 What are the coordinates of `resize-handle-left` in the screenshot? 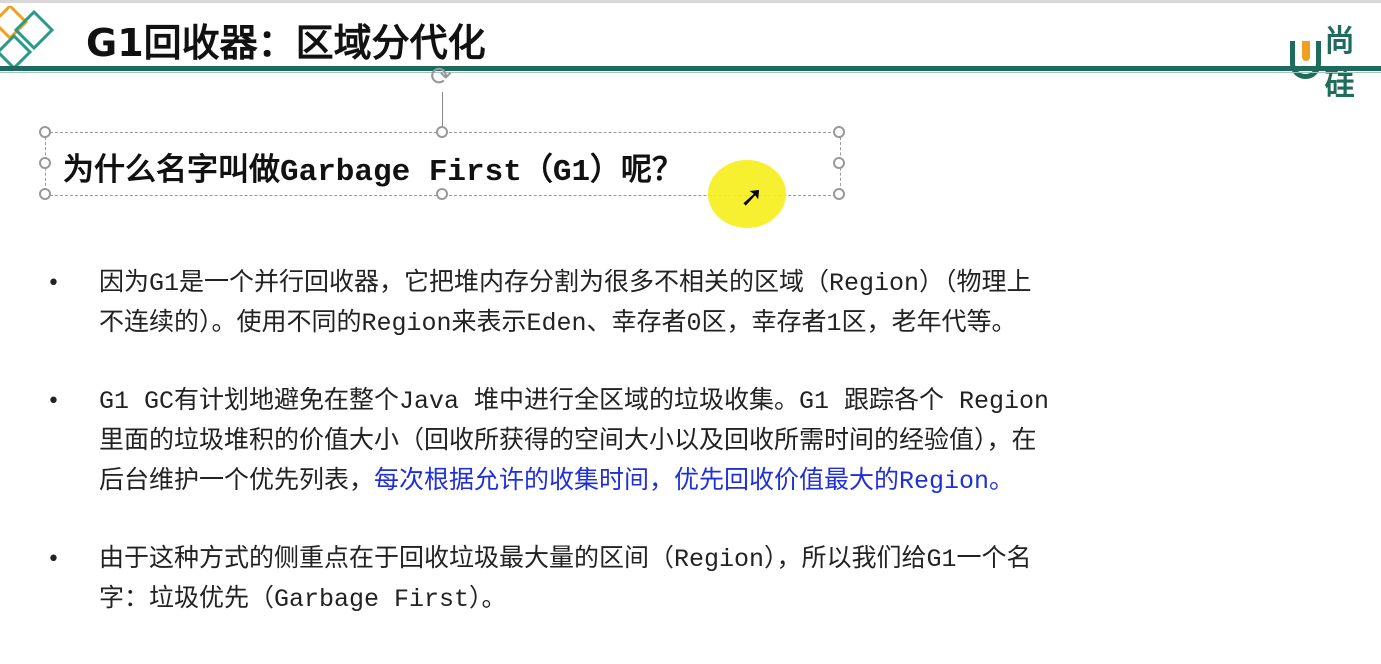 It's located at (45, 163).